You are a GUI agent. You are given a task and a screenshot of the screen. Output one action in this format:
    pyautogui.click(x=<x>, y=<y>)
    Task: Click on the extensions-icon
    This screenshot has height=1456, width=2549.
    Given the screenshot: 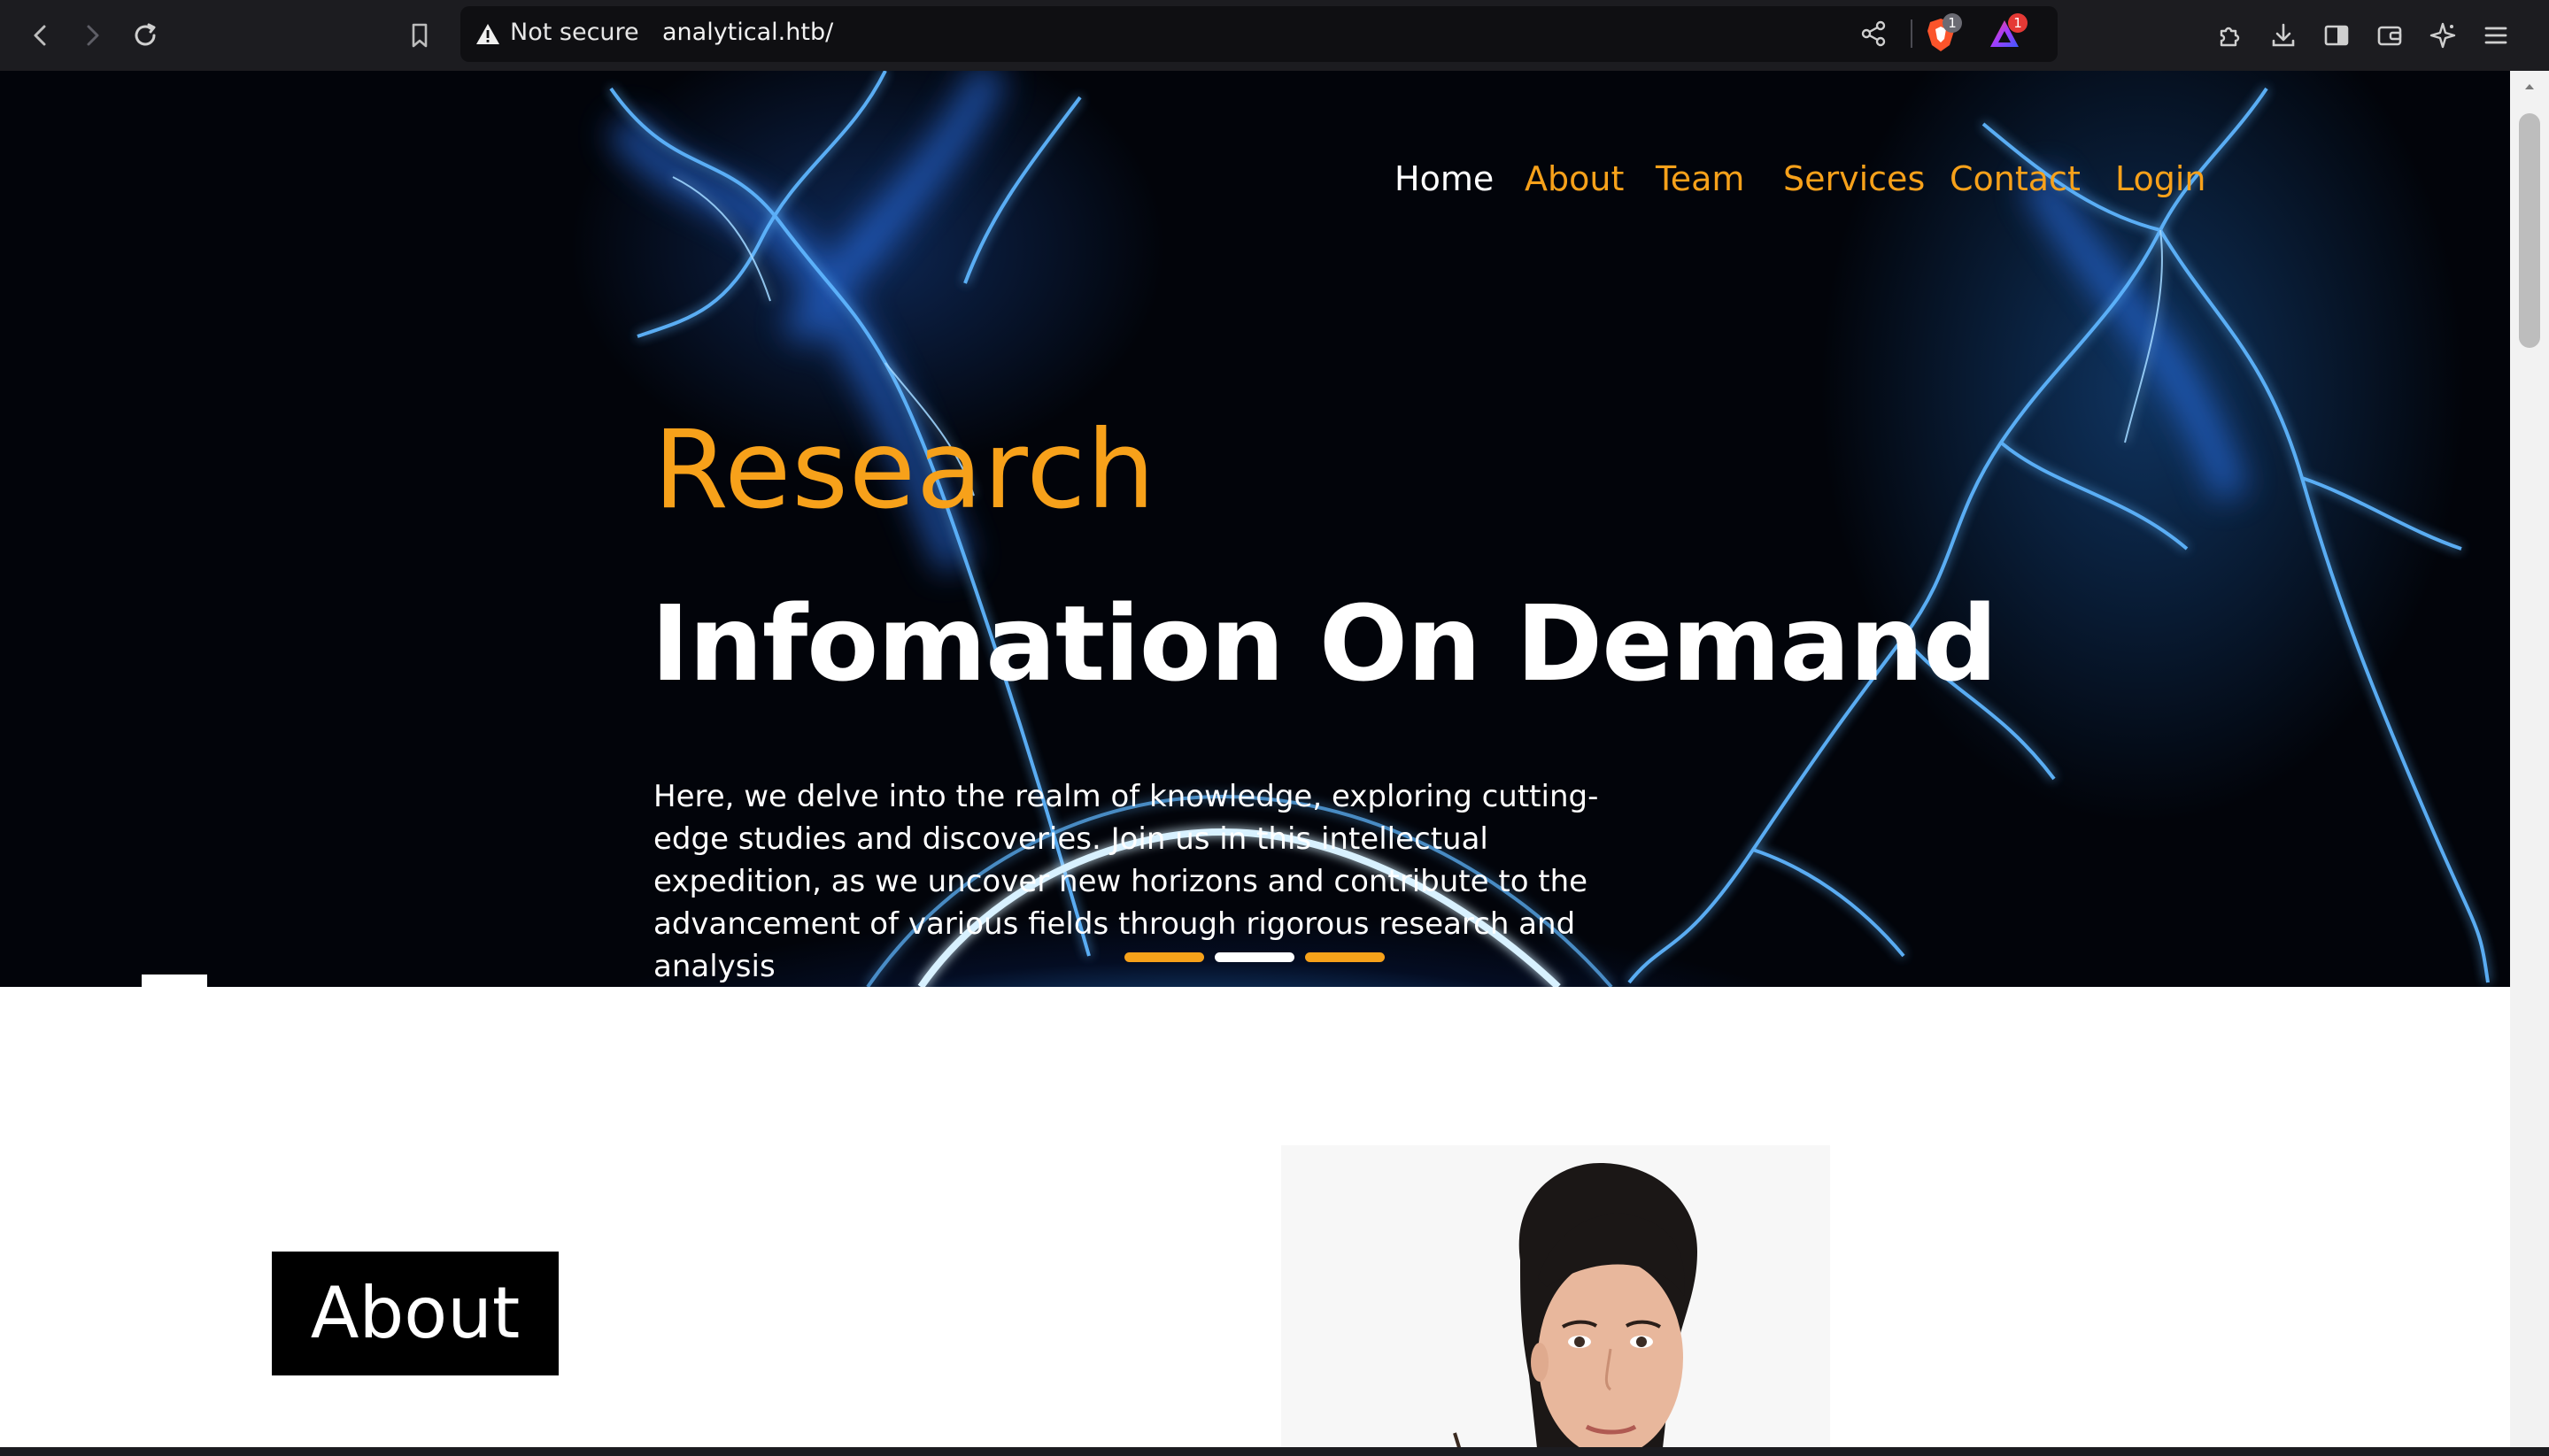 What is the action you would take?
    pyautogui.click(x=2230, y=35)
    